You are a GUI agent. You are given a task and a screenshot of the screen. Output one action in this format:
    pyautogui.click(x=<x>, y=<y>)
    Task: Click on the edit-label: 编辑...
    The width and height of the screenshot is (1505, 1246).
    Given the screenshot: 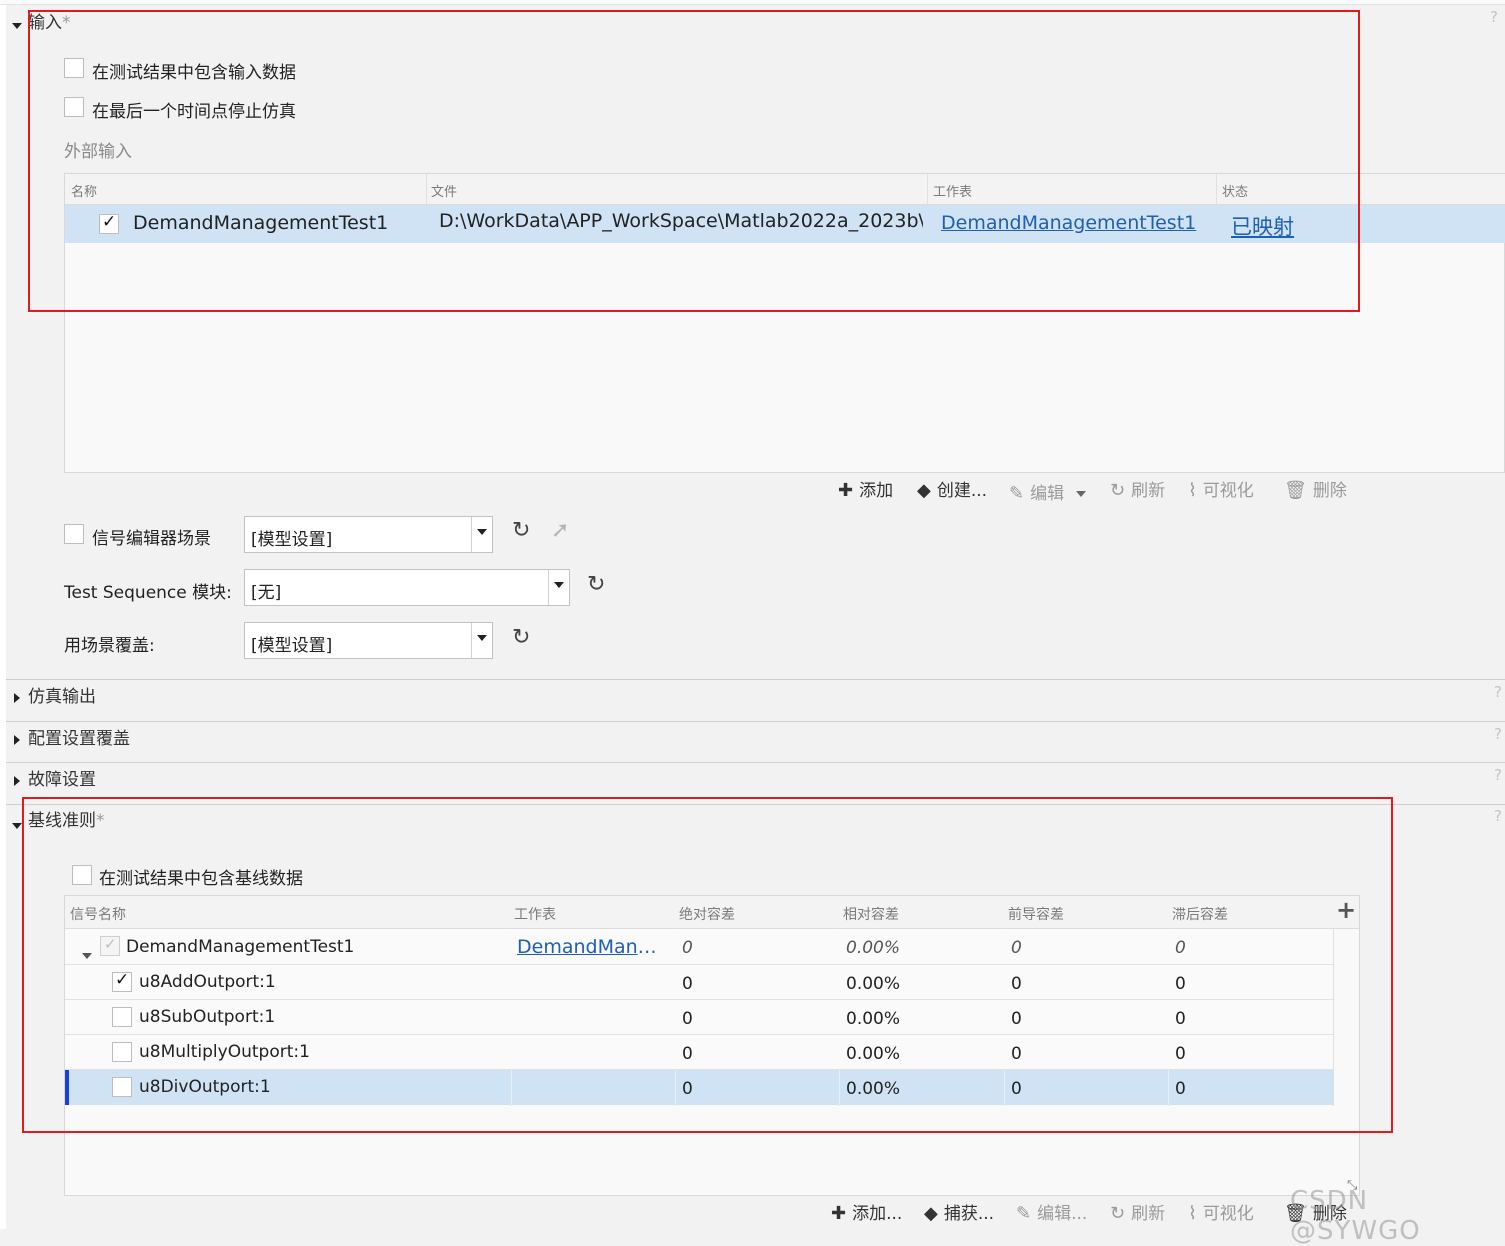 What is the action you would take?
    pyautogui.click(x=1062, y=1214)
    